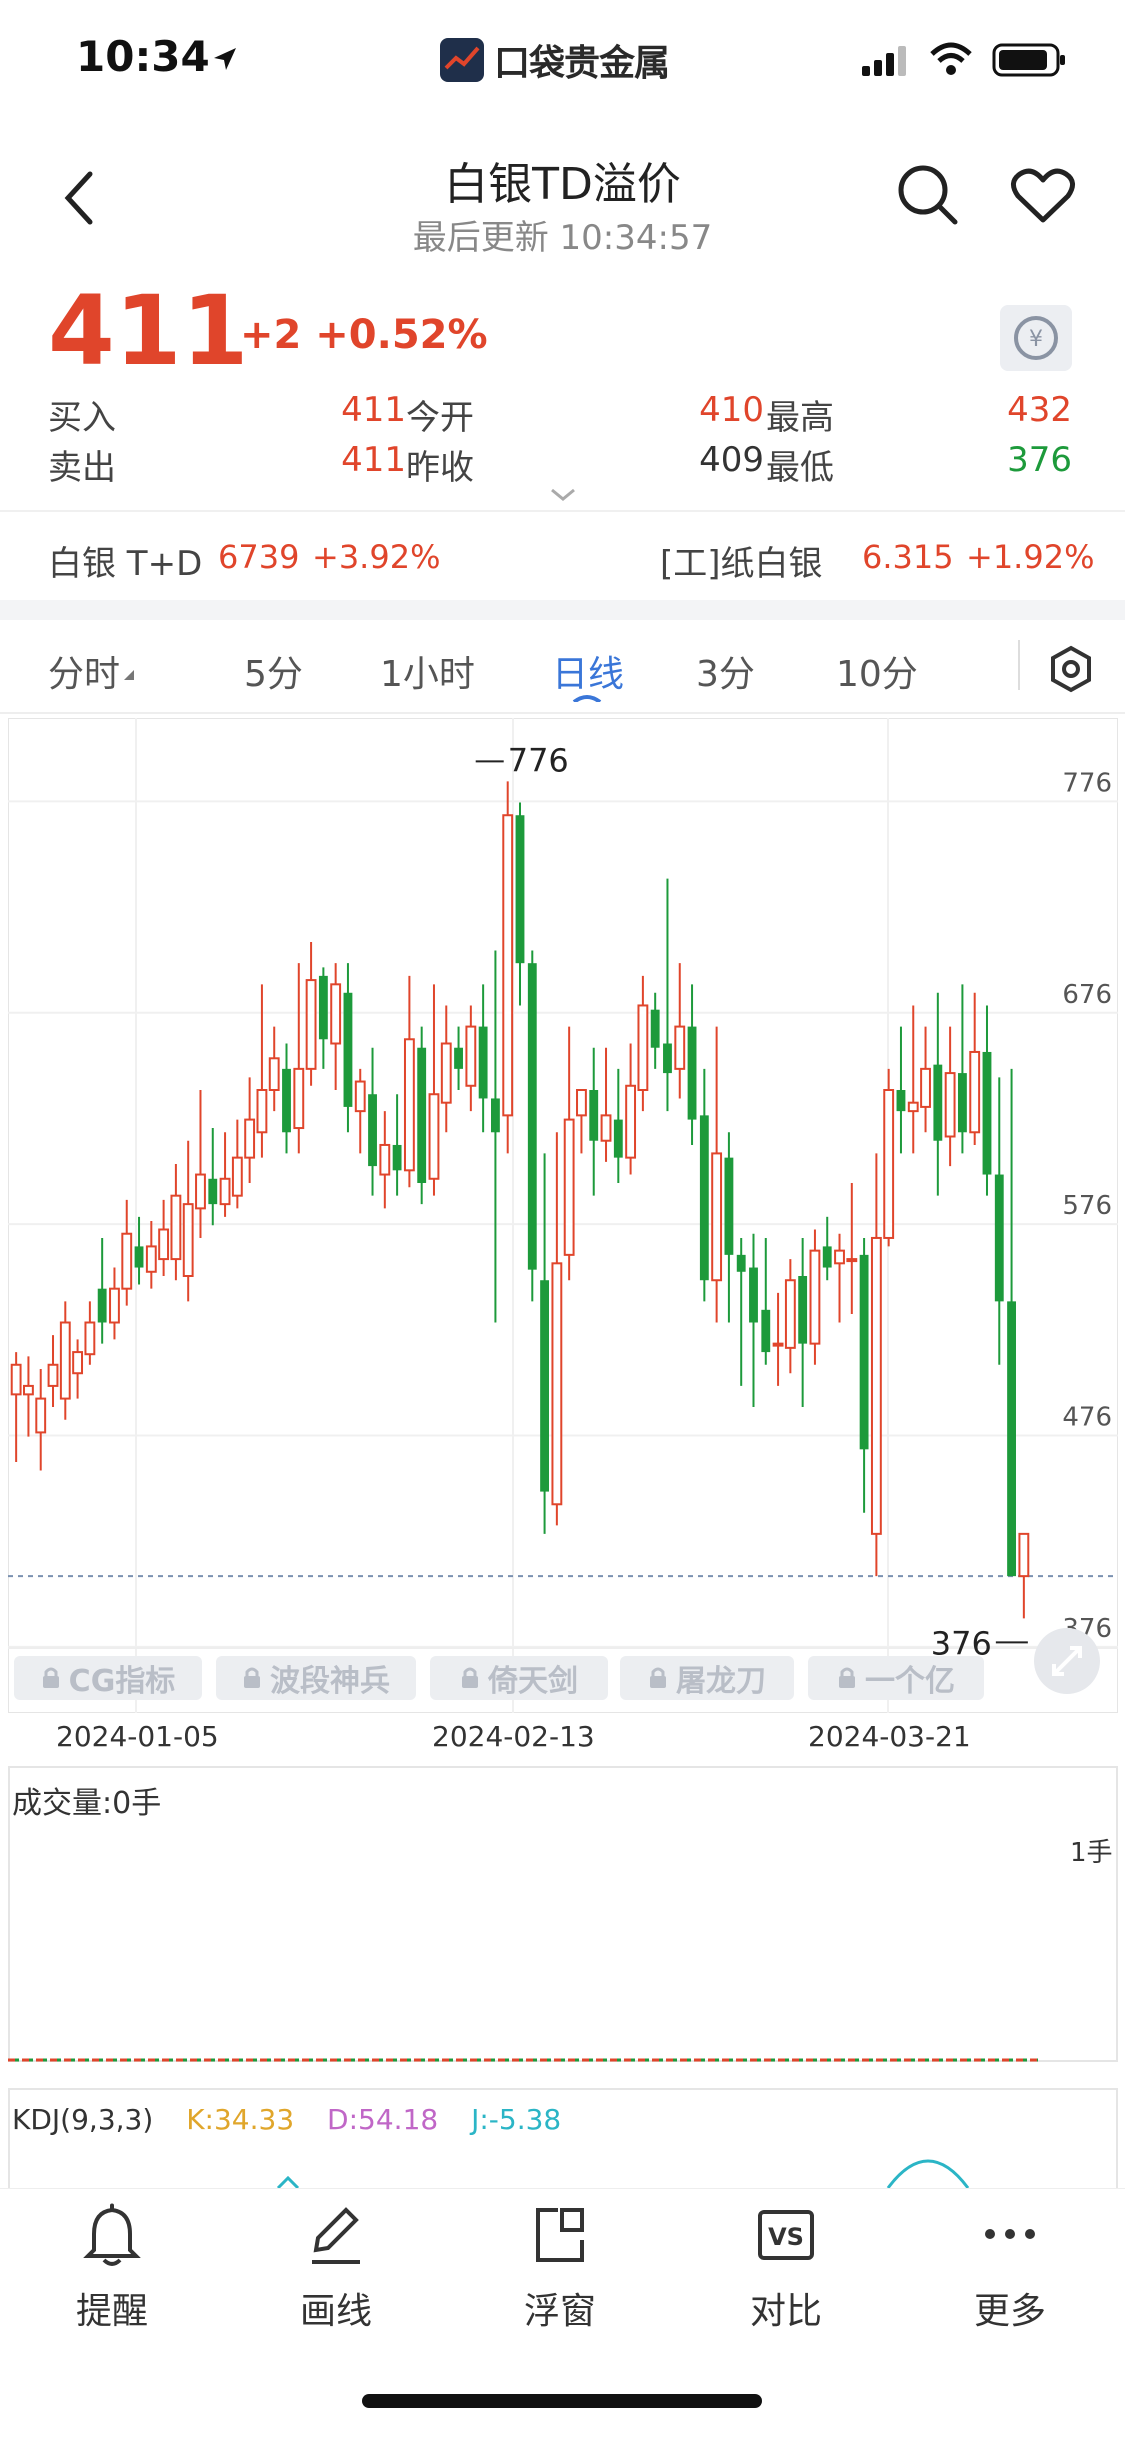  I want to click on fullscreen-button, so click(1067, 1661).